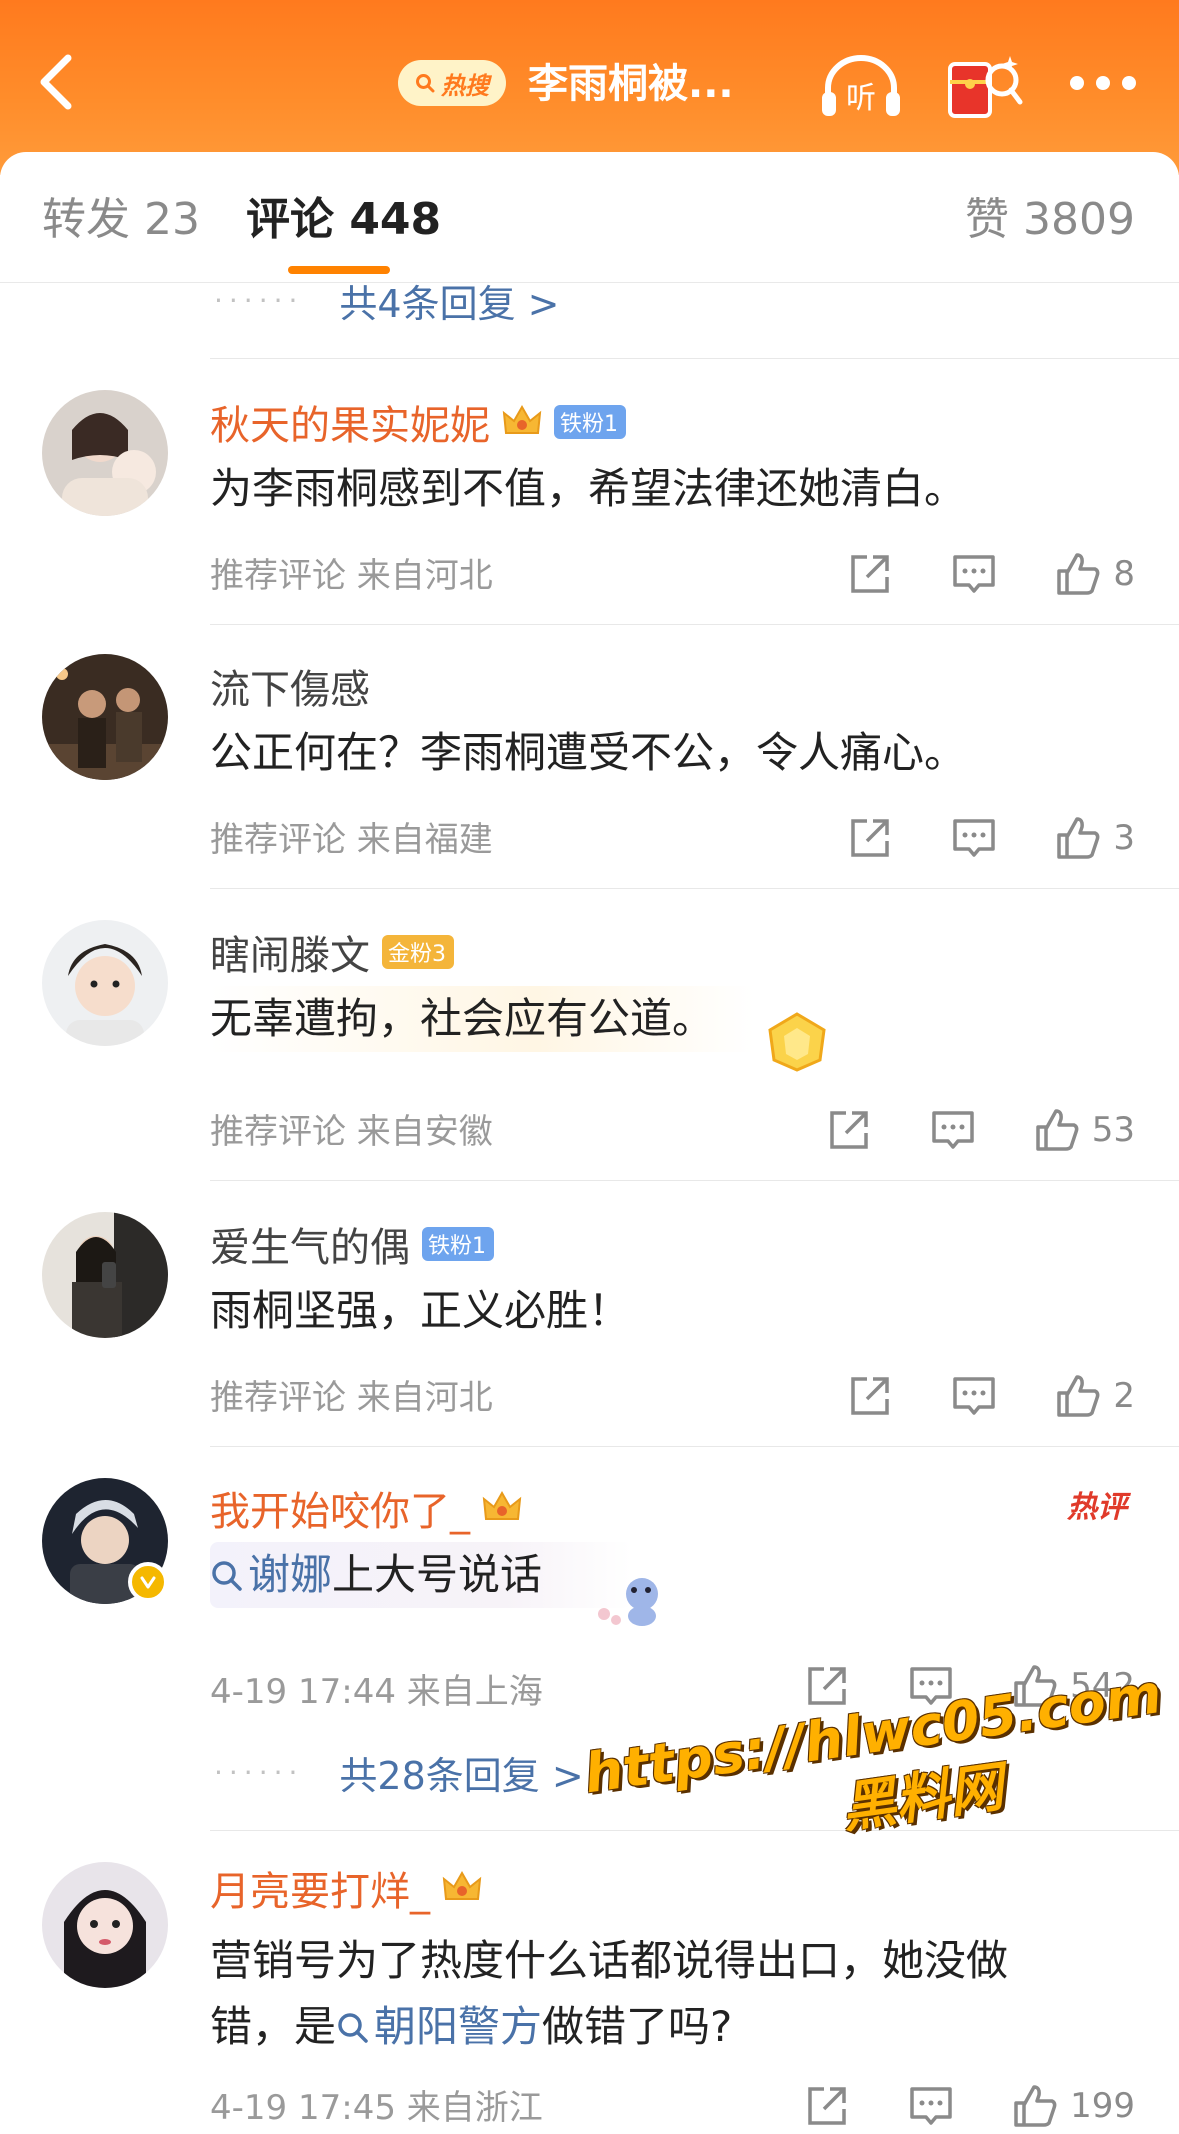  Describe the element at coordinates (353, 2028) in the screenshot. I see `search-icon` at that location.